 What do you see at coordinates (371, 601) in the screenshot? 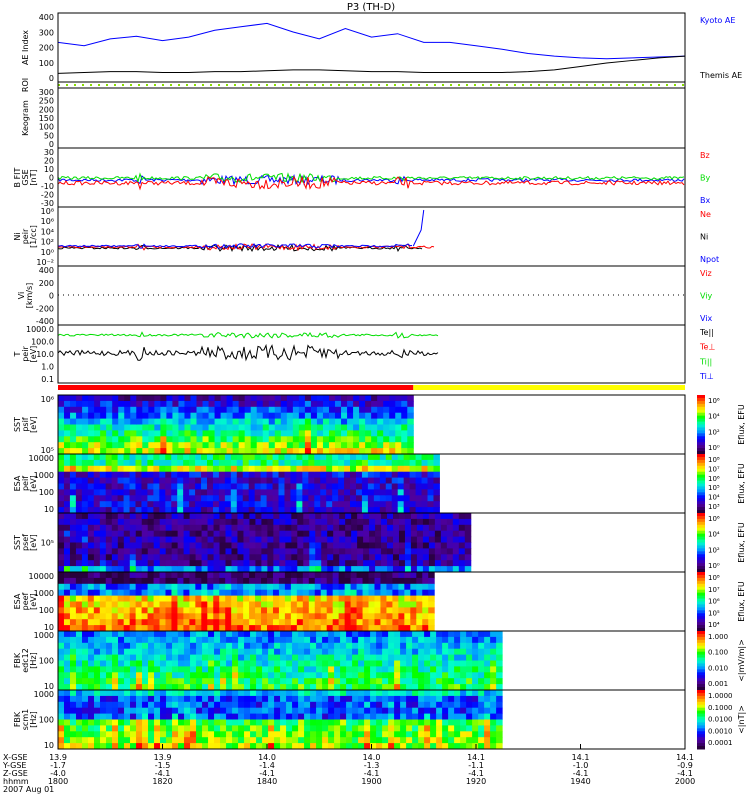
I see `panel-esa_e` at bounding box center [371, 601].